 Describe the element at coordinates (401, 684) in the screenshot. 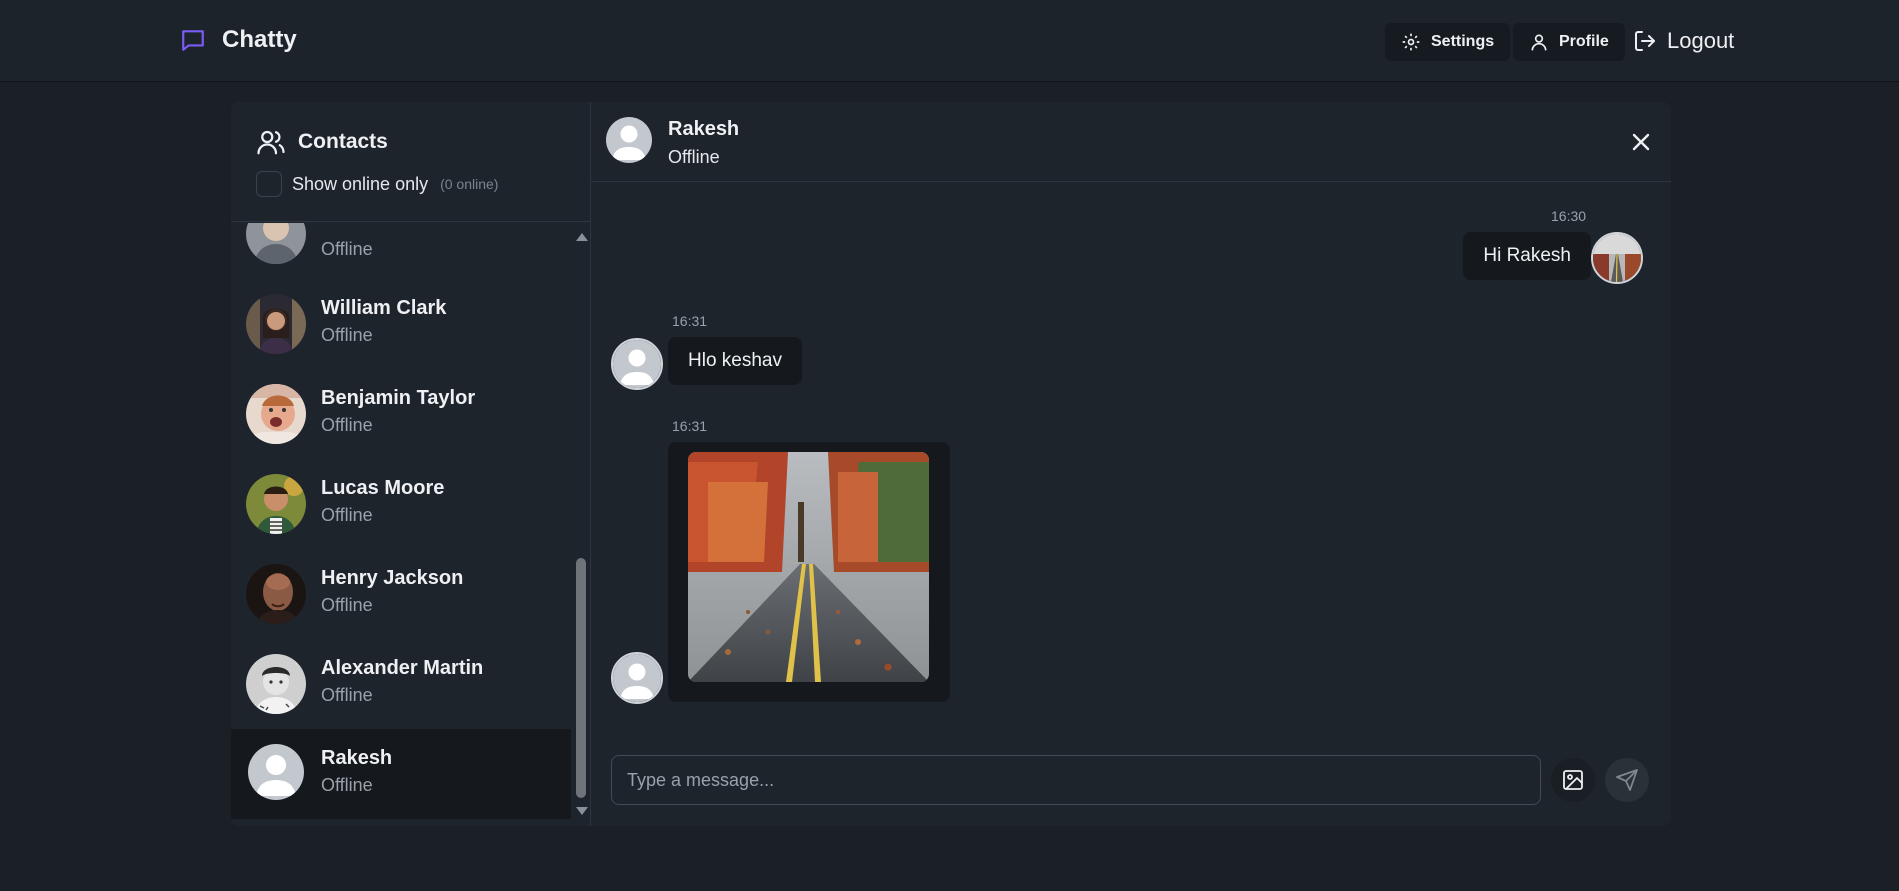

I see `contact-item: Alexander Martin Offline` at that location.